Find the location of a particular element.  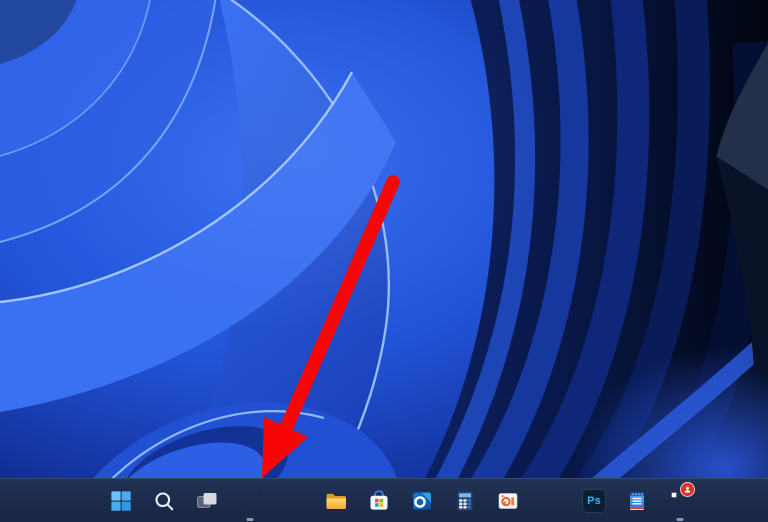

task-view-icon is located at coordinates (207, 500).